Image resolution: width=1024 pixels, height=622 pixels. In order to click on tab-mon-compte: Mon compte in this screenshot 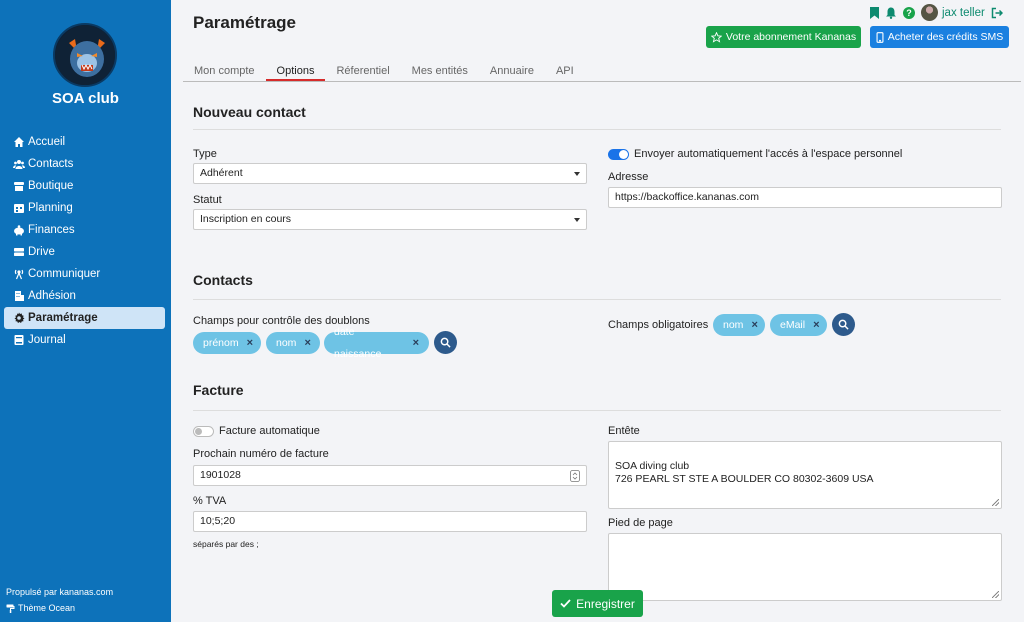, I will do `click(224, 71)`.